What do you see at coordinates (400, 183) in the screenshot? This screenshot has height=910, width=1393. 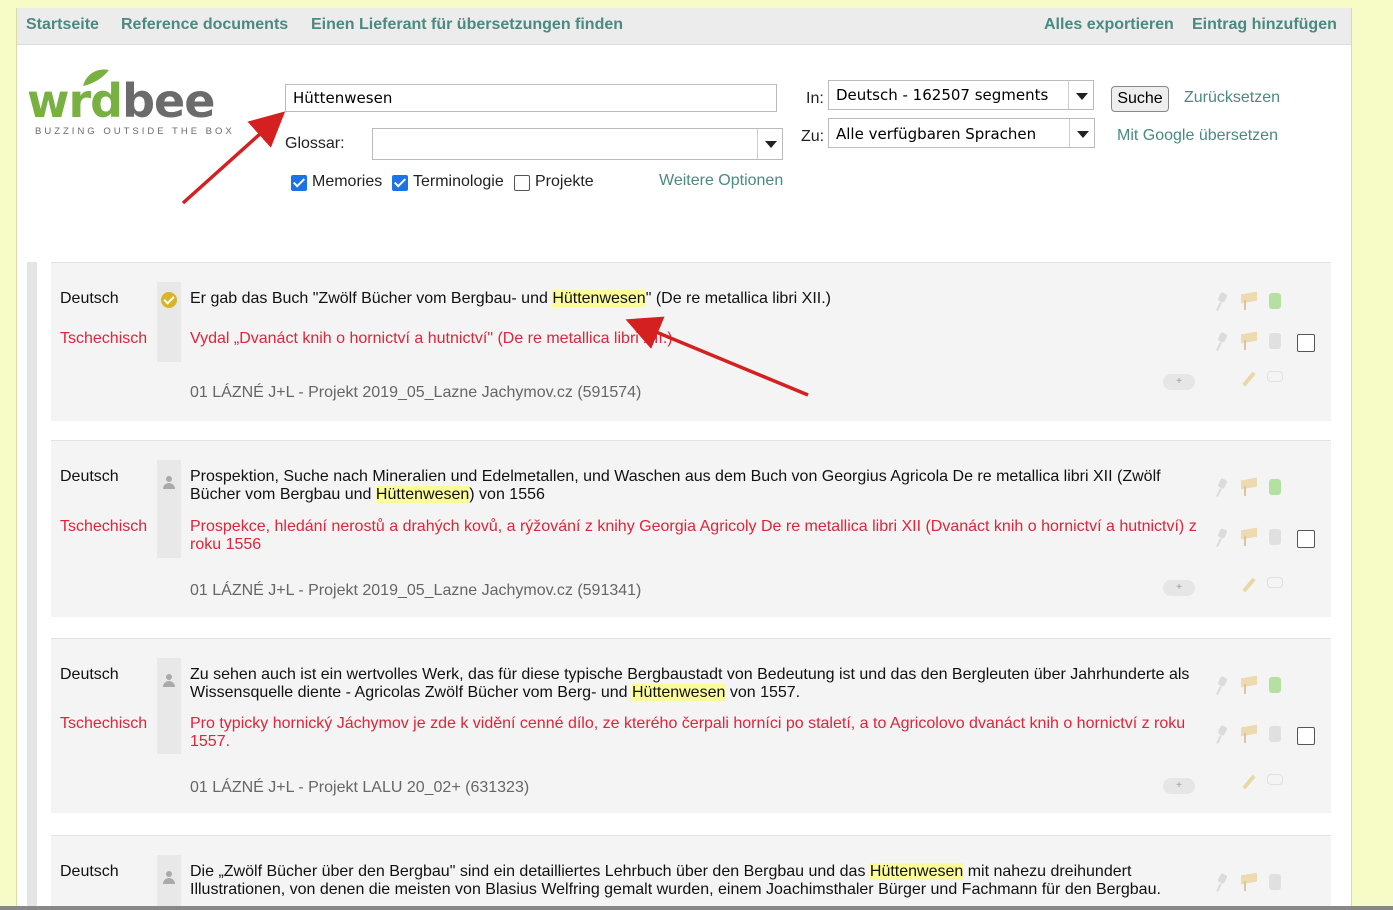 I see `terminology-checkbox` at bounding box center [400, 183].